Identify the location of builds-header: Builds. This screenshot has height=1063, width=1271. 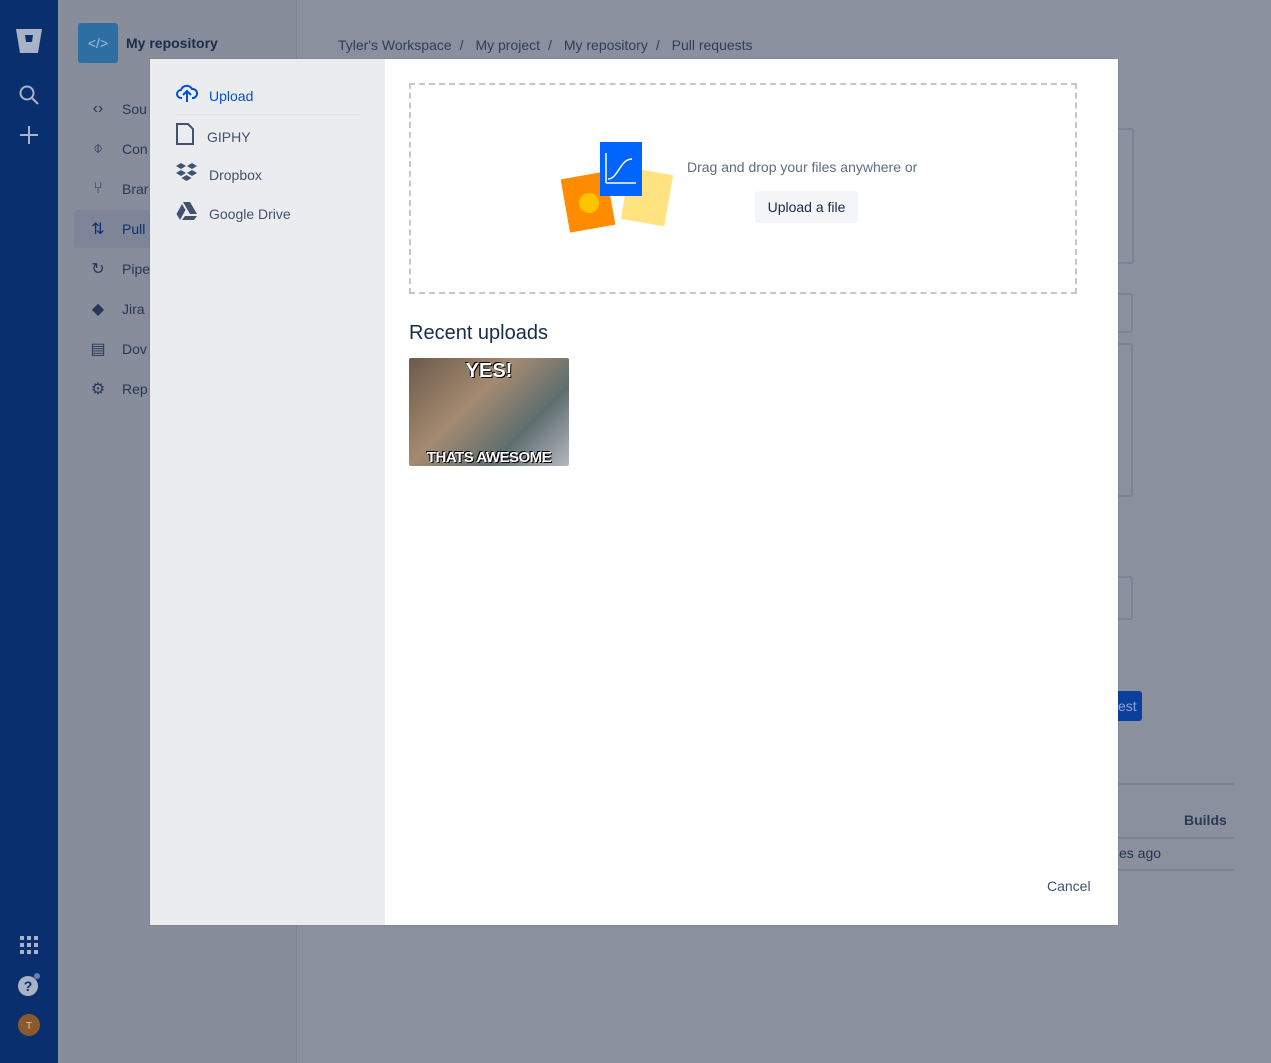
(1205, 820).